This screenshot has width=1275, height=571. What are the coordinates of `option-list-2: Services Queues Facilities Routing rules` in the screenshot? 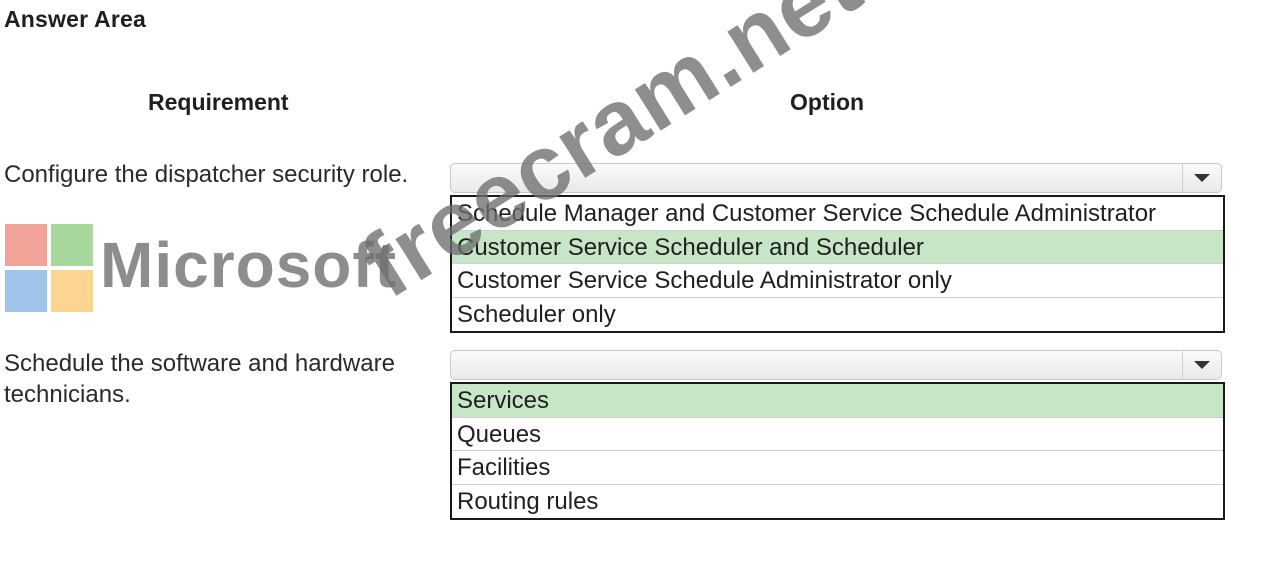 It's located at (837, 451).